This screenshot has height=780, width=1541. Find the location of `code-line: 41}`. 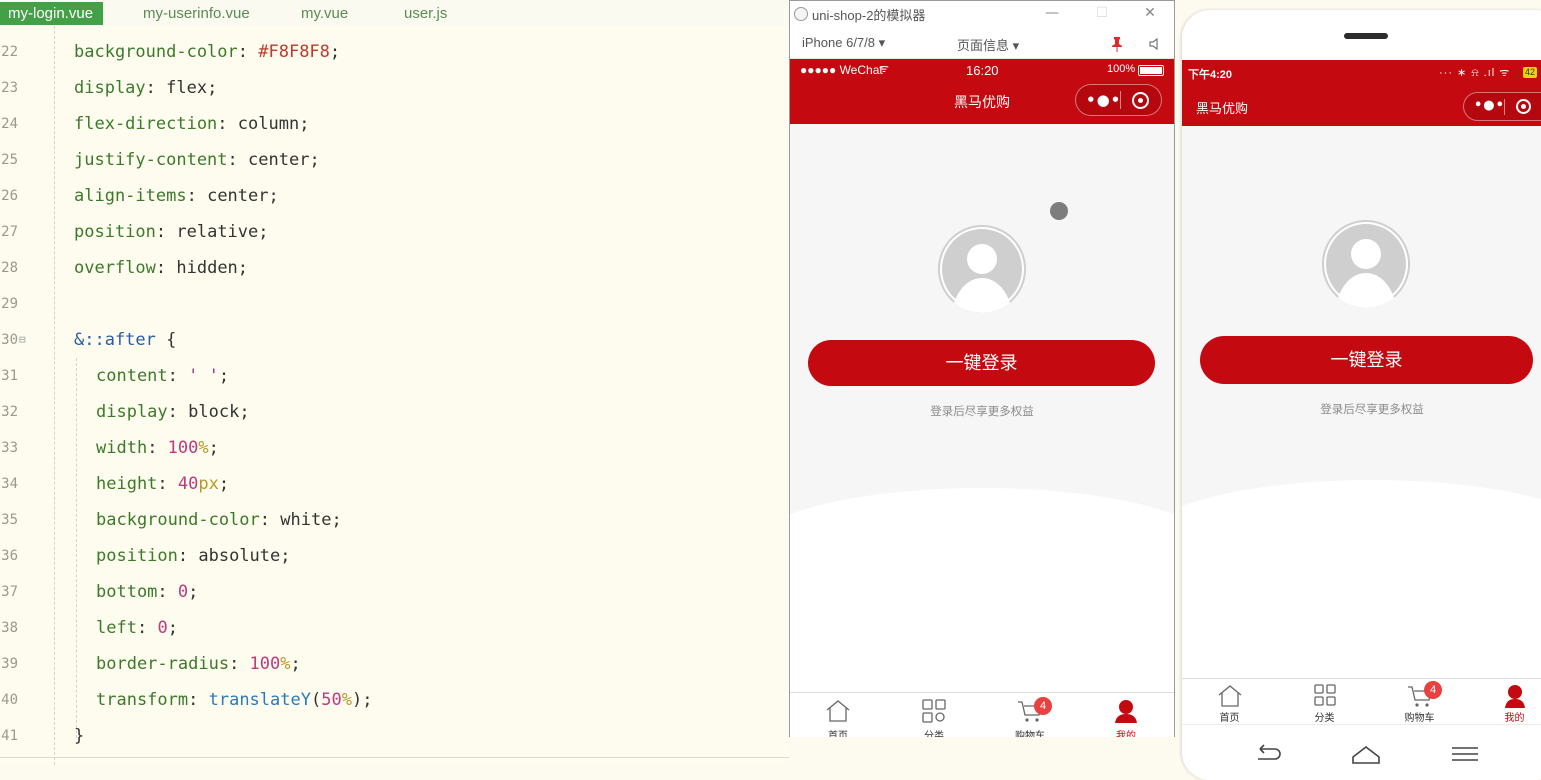

code-line: 41} is located at coordinates (394, 736).